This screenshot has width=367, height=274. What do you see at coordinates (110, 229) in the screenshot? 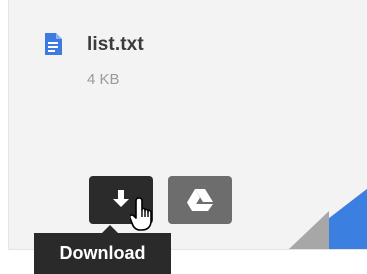
I see `tooltip-arrow` at bounding box center [110, 229].